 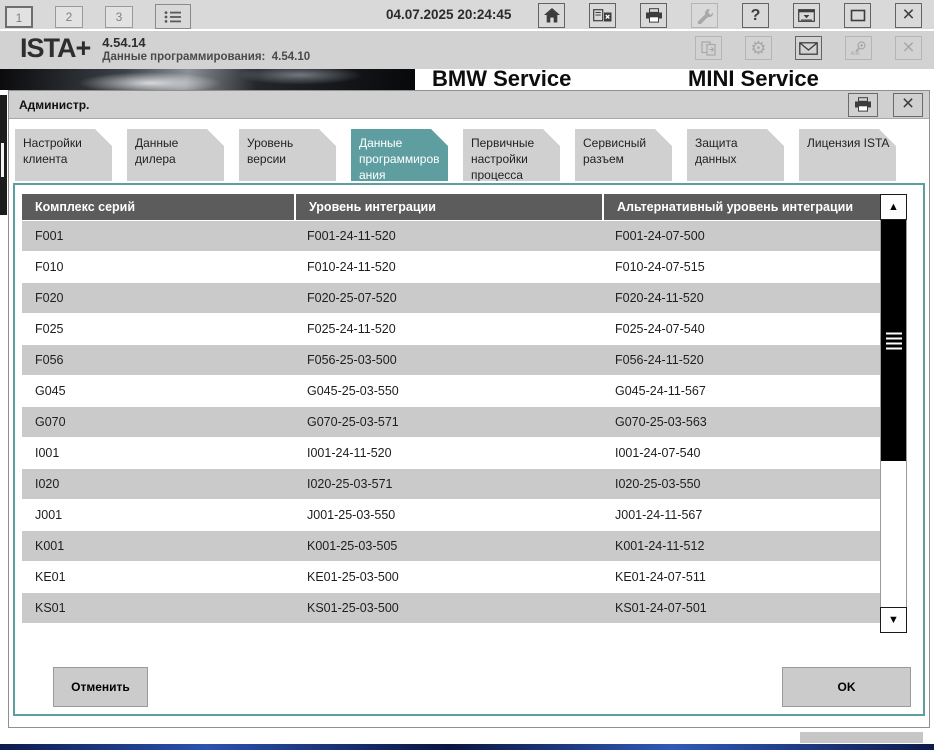 What do you see at coordinates (755, 15) in the screenshot?
I see `help-button: ?` at bounding box center [755, 15].